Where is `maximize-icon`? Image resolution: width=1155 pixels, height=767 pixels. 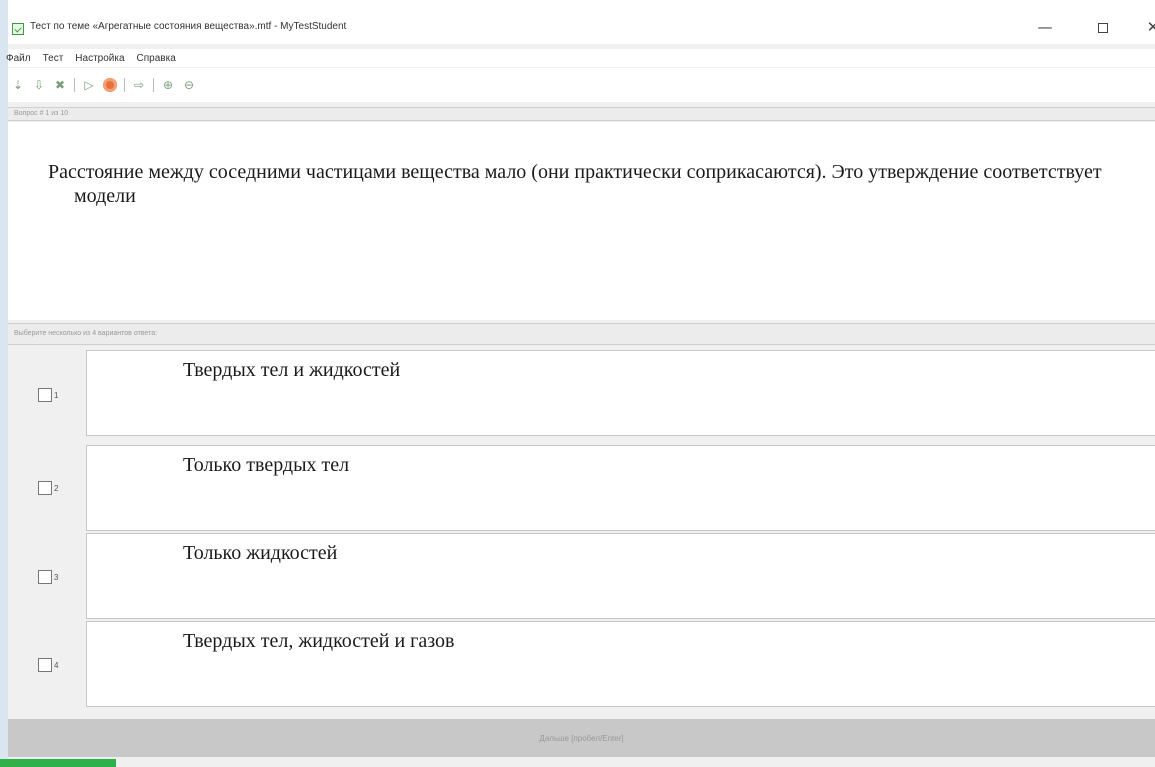
maximize-icon is located at coordinates (1103, 27).